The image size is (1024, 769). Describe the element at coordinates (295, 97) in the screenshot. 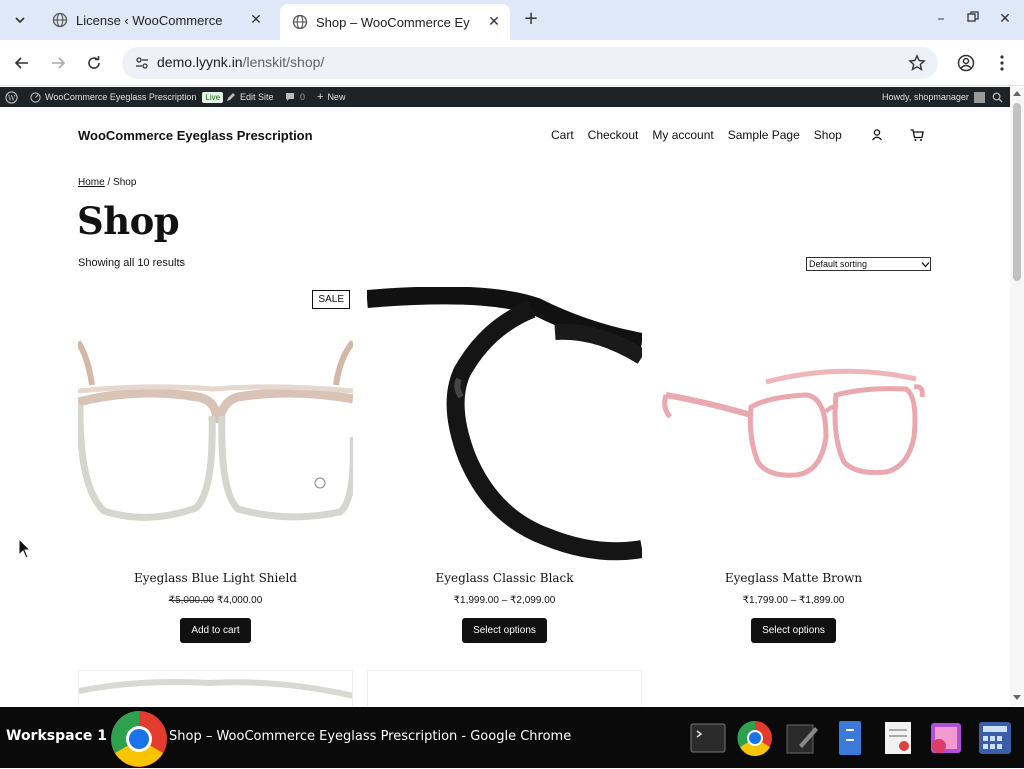

I see `comments-link: 0` at that location.